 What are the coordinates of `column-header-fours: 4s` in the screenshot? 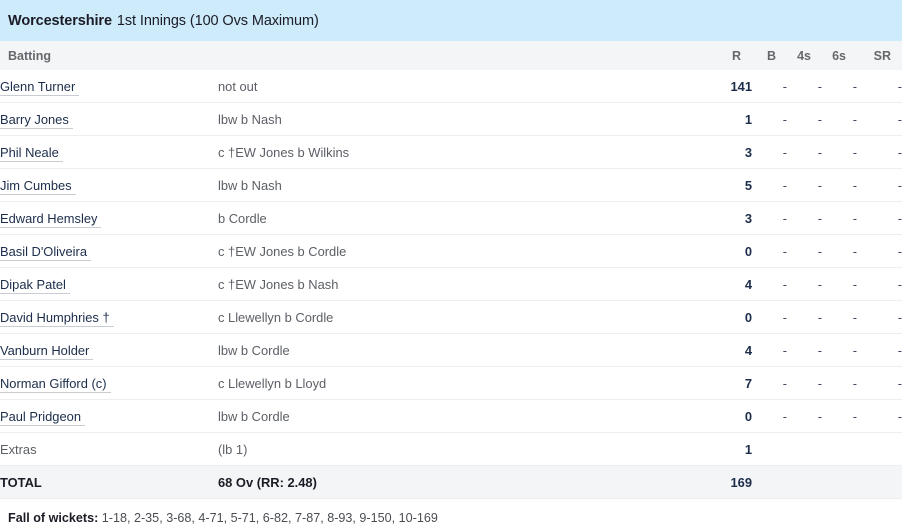 It's located at (804, 55).